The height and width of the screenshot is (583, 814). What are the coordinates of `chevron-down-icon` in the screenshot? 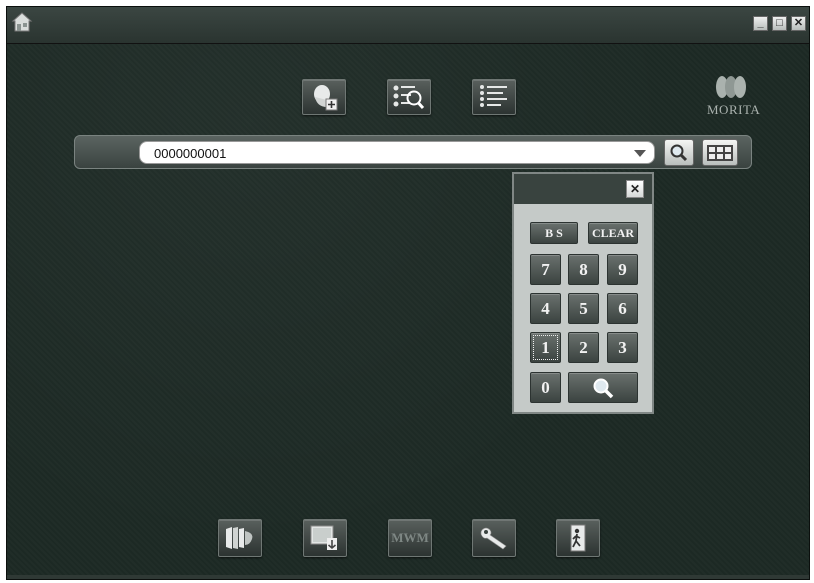 It's located at (640, 153).